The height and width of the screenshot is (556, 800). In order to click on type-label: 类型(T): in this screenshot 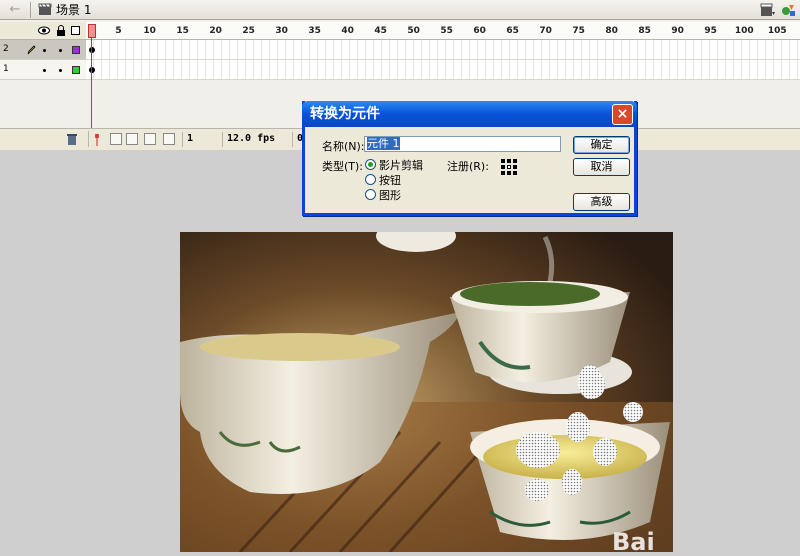, I will do `click(343, 166)`.